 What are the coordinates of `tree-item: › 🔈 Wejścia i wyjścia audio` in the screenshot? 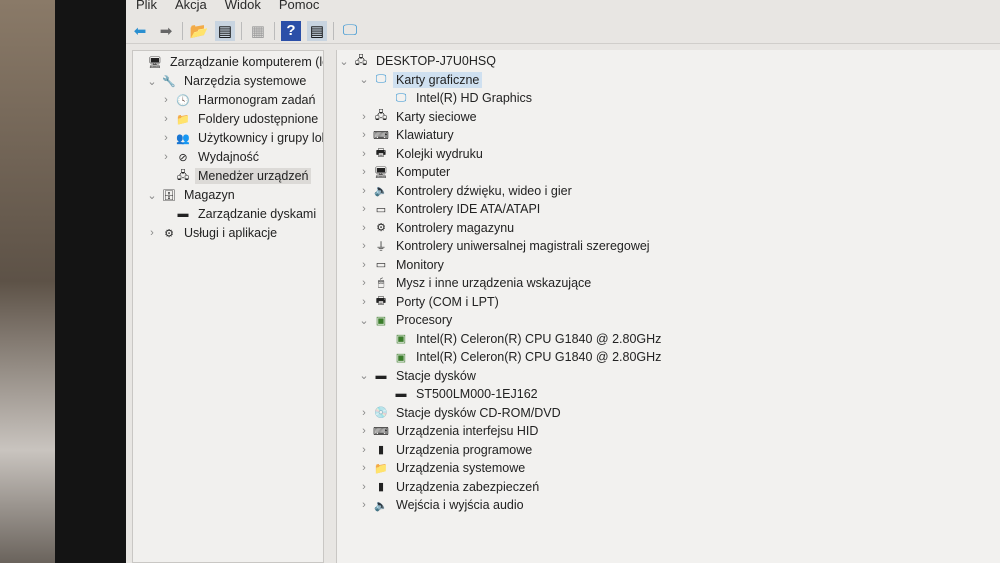 It's located at (442, 505).